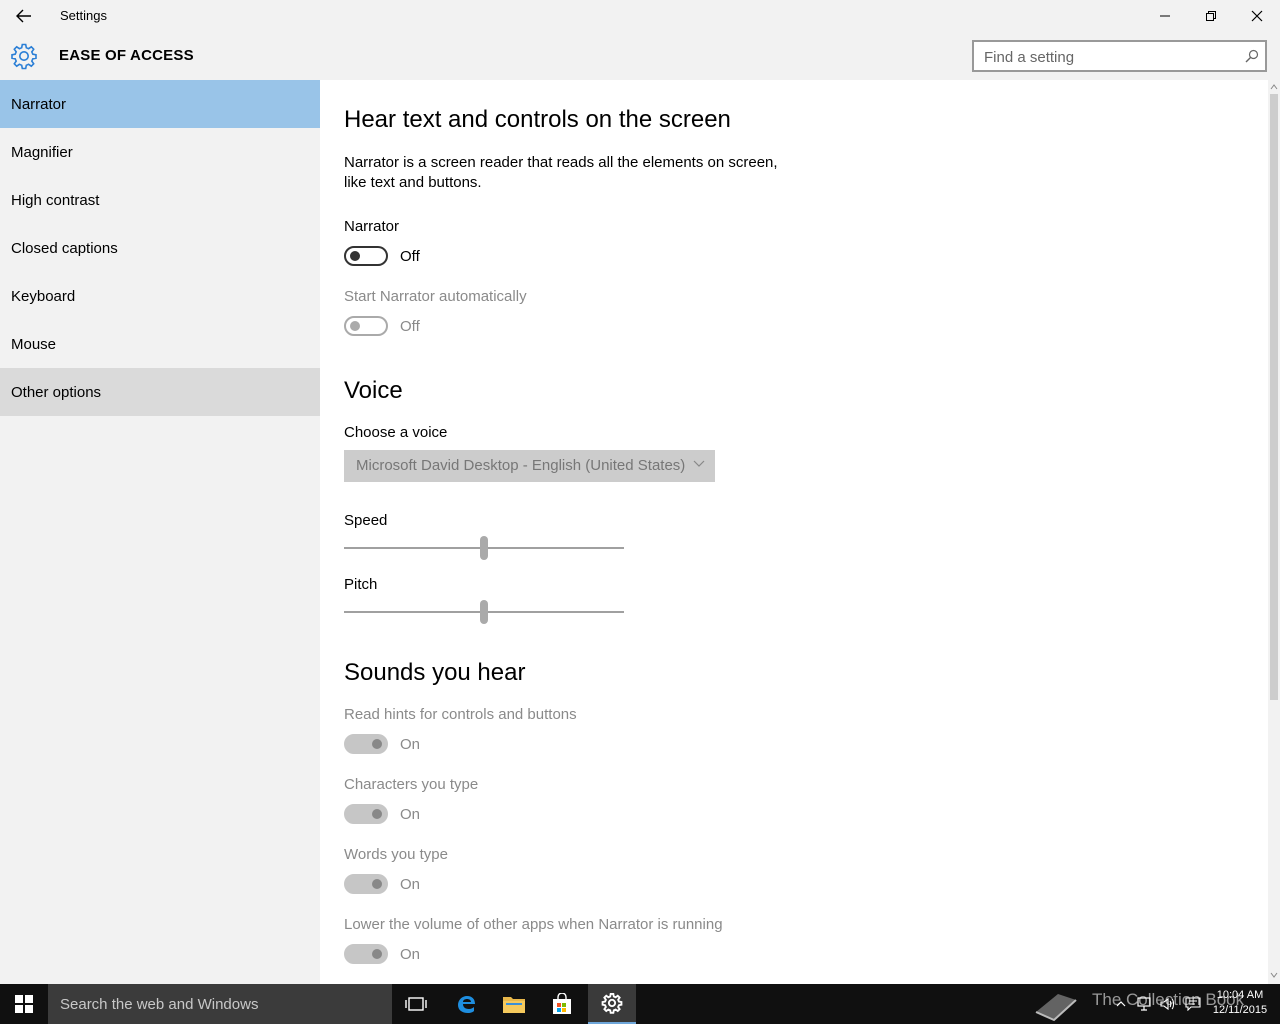  I want to click on action-center-button, so click(1193, 1004).